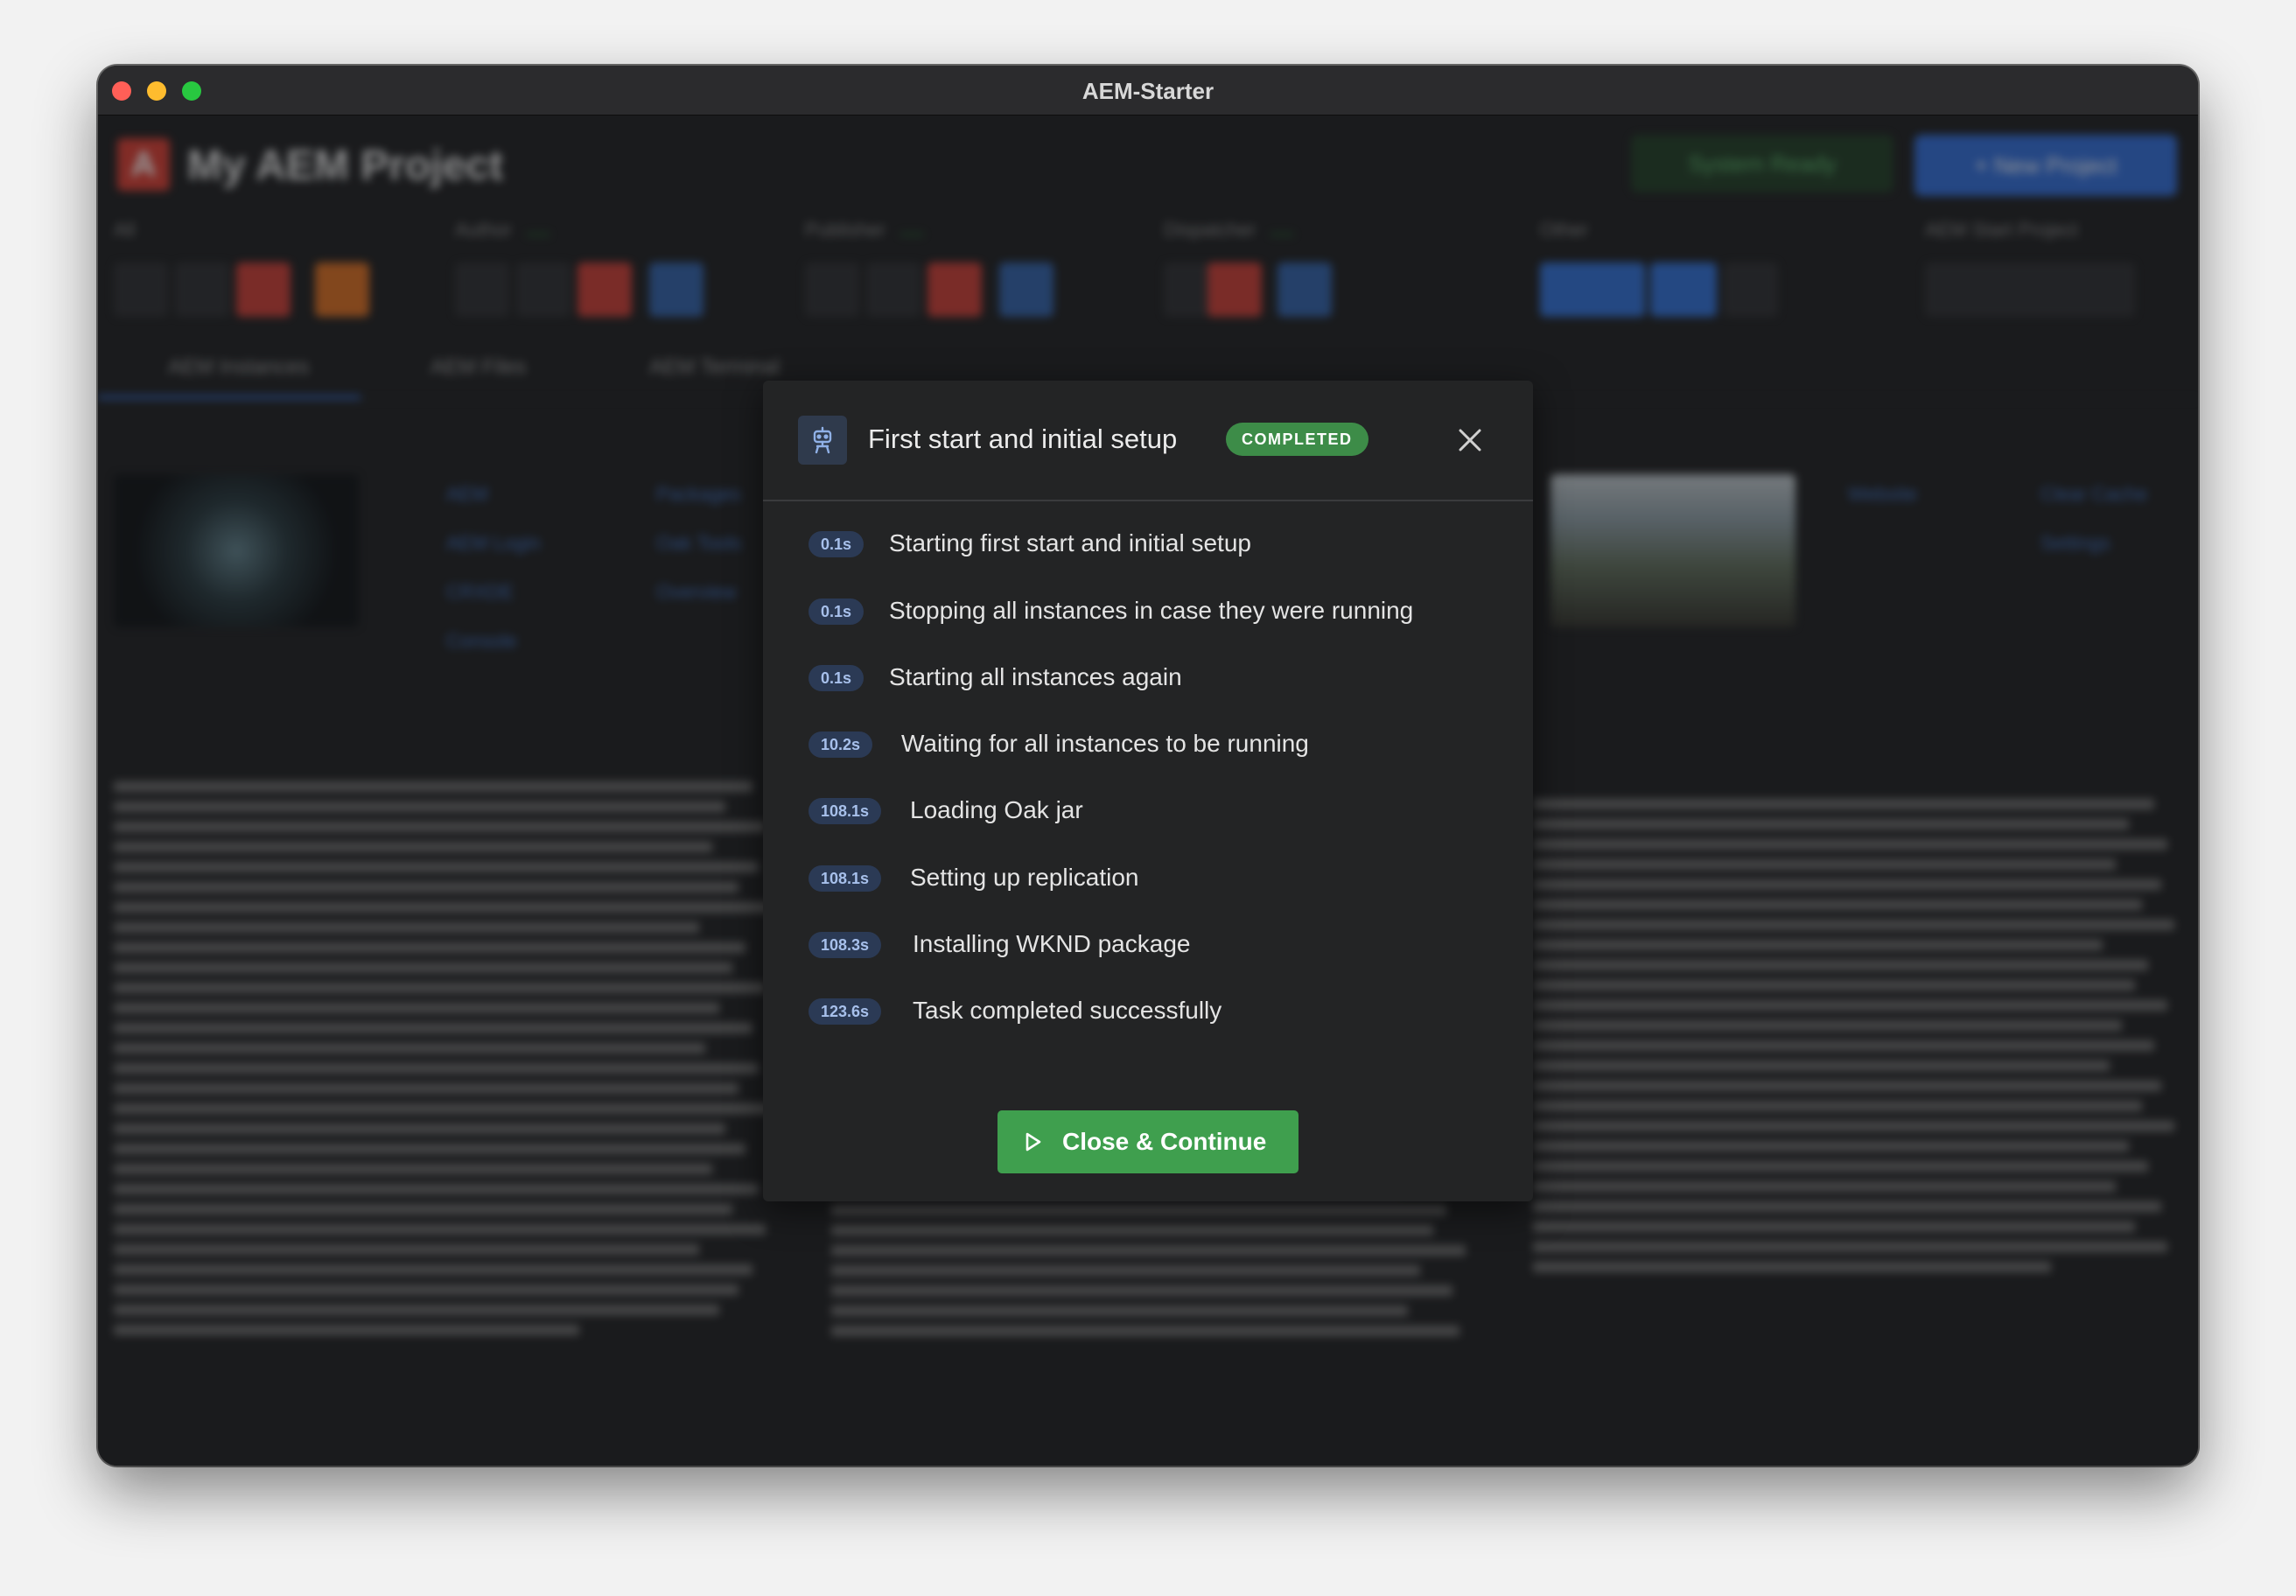  I want to click on group-label: All, so click(125, 230).